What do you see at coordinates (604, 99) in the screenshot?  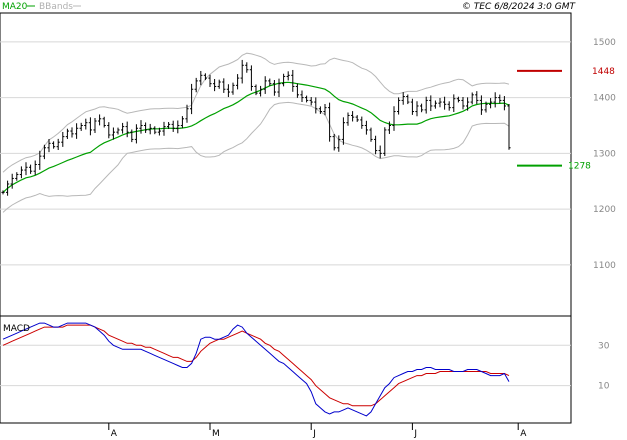 I see `price-tick-label: 1400` at bounding box center [604, 99].